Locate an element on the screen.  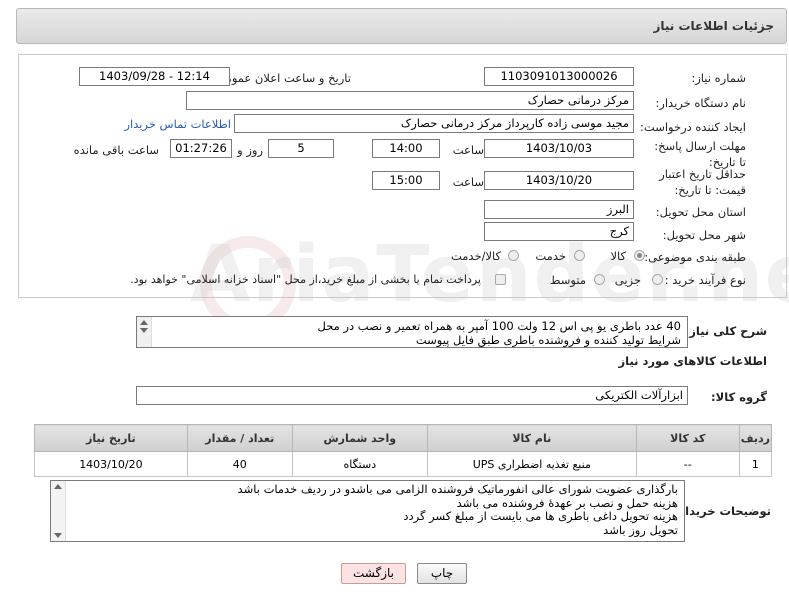
buyer-notes-scrollbar is located at coordinates (58, 511).